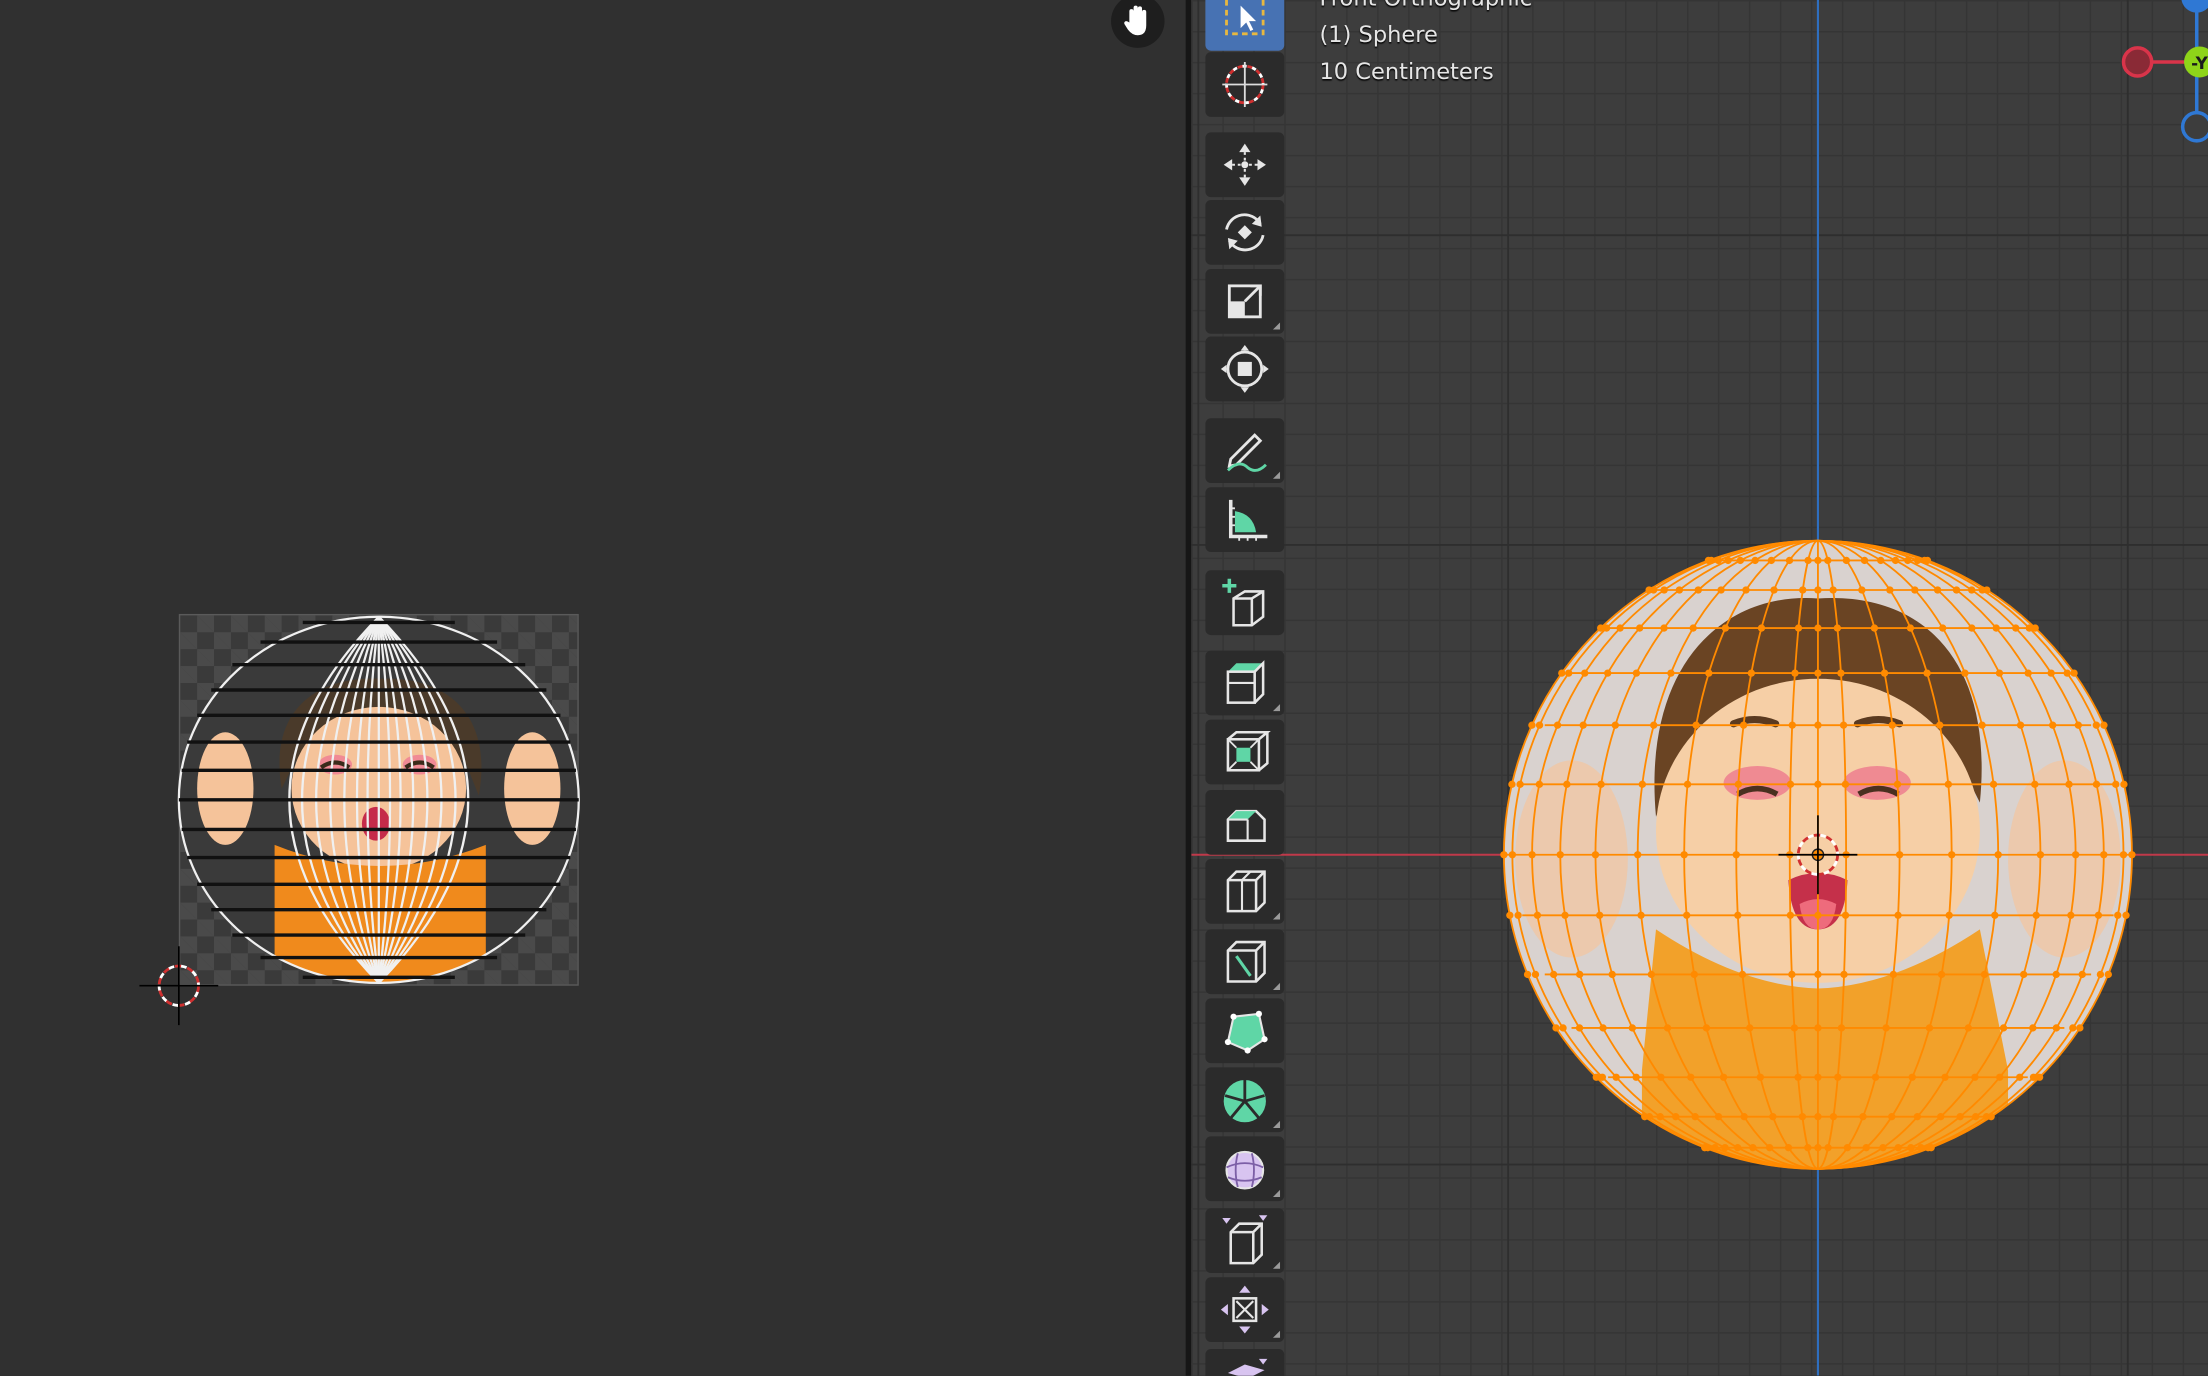 The image size is (2208, 1376). Describe the element at coordinates (1245, 84) in the screenshot. I see `cursor-tool` at that location.